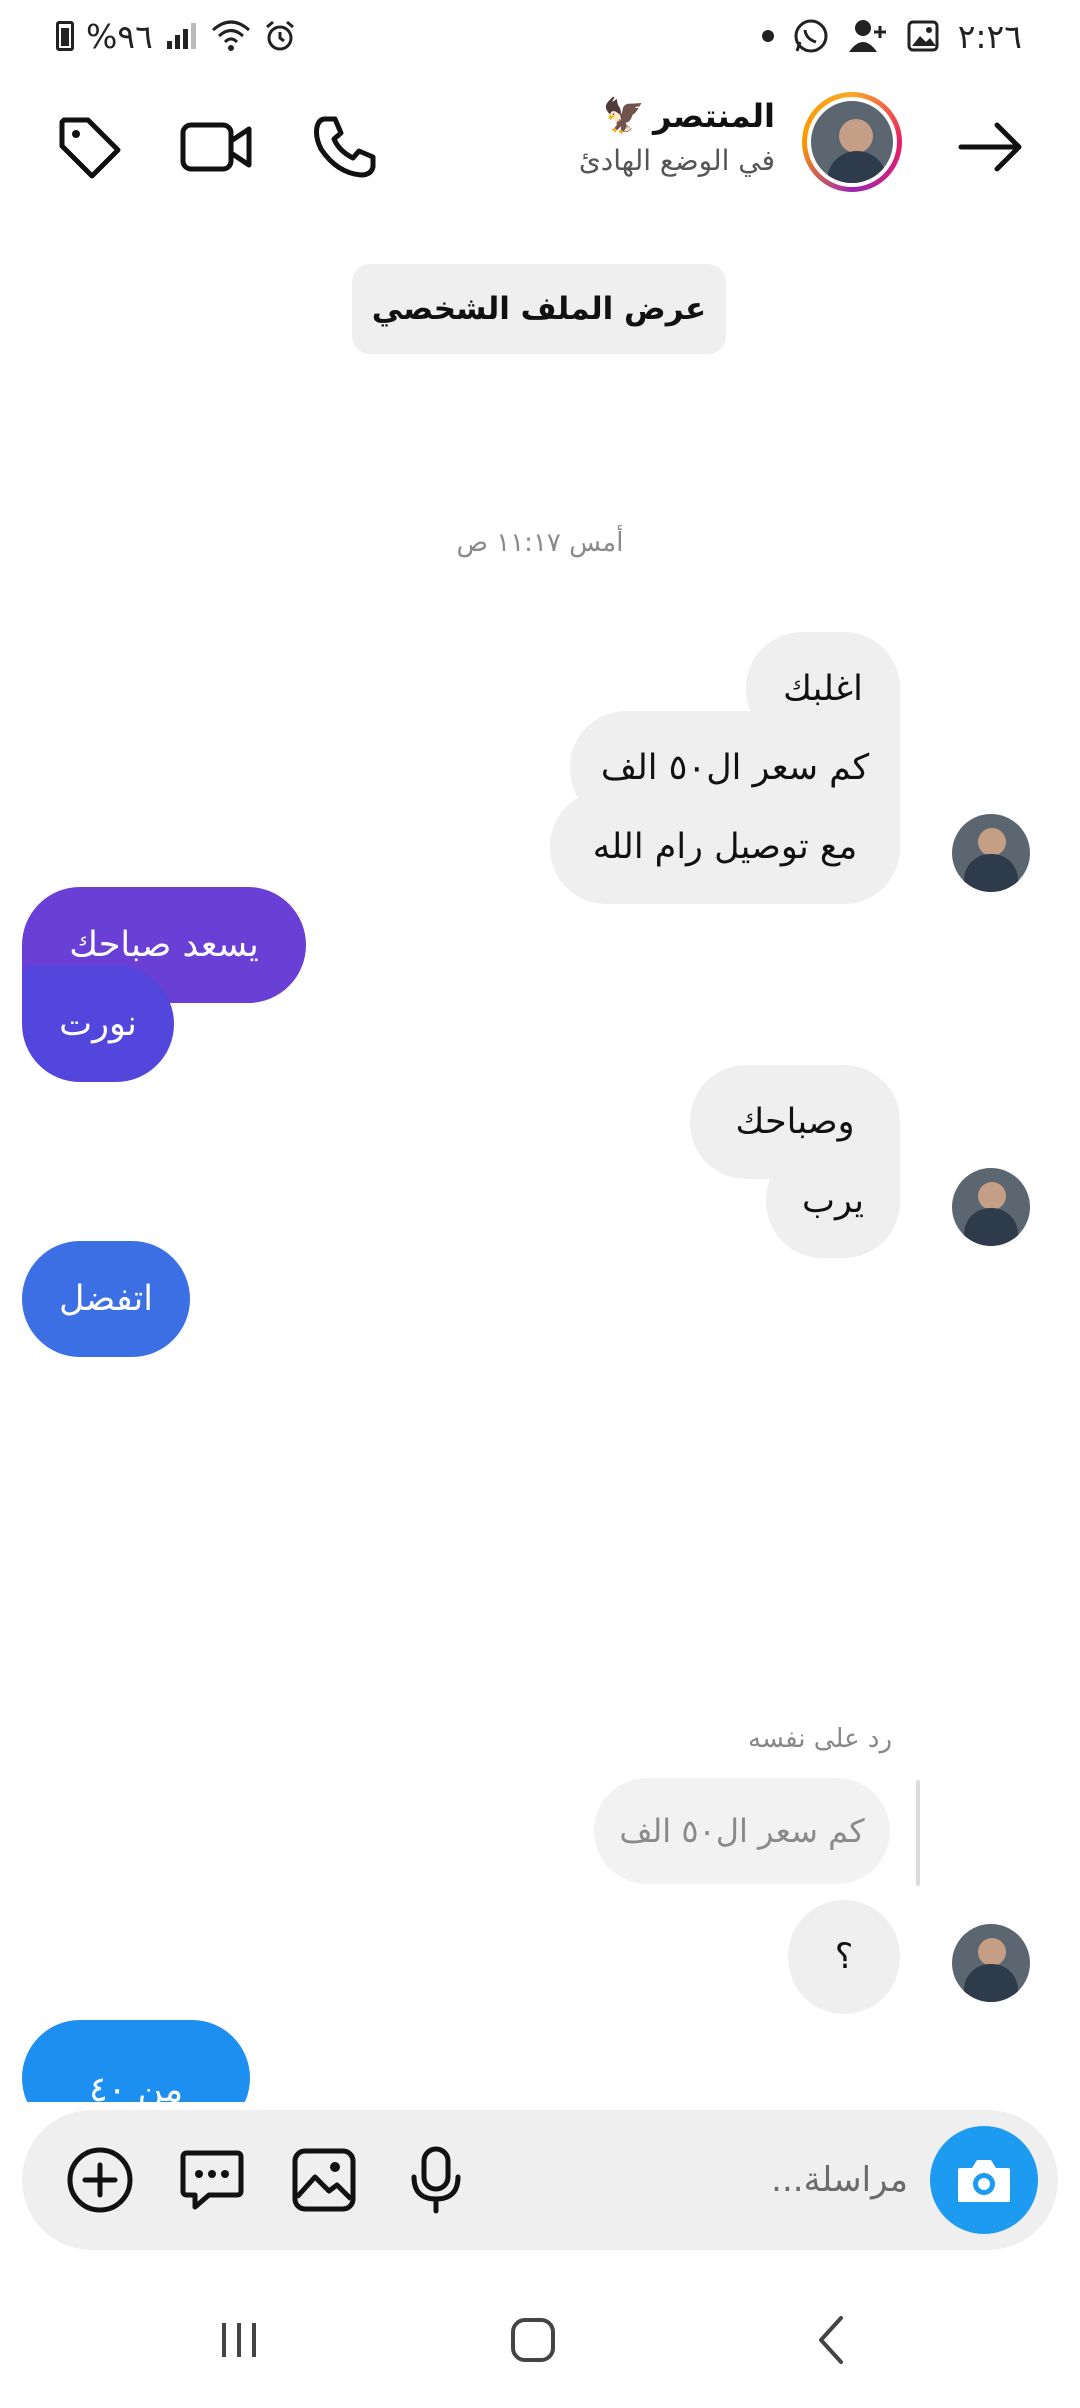  What do you see at coordinates (98, 1024) in the screenshot?
I see `message-bubble-outgoing: نورت` at bounding box center [98, 1024].